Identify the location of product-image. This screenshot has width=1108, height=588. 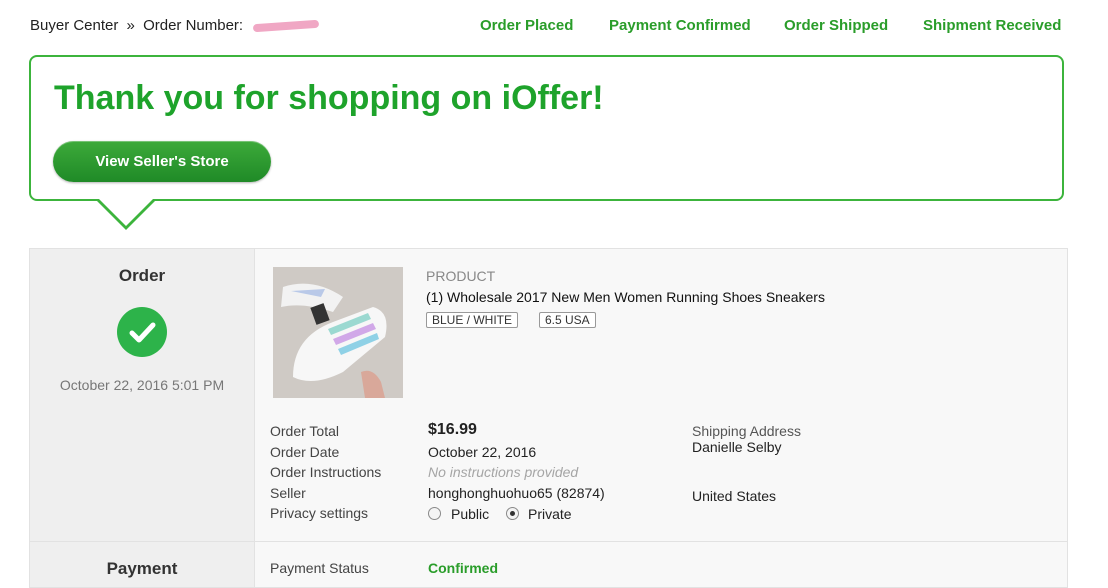
(338, 332).